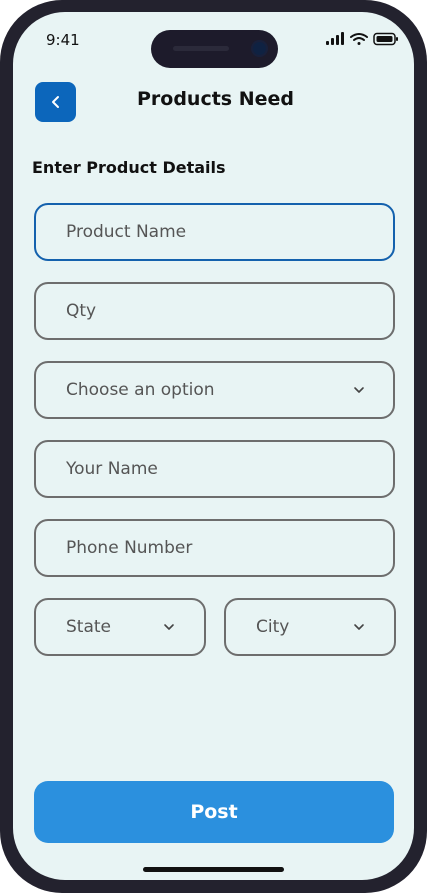 The height and width of the screenshot is (893, 427). What do you see at coordinates (259, 48) in the screenshot?
I see `camera-icon` at bounding box center [259, 48].